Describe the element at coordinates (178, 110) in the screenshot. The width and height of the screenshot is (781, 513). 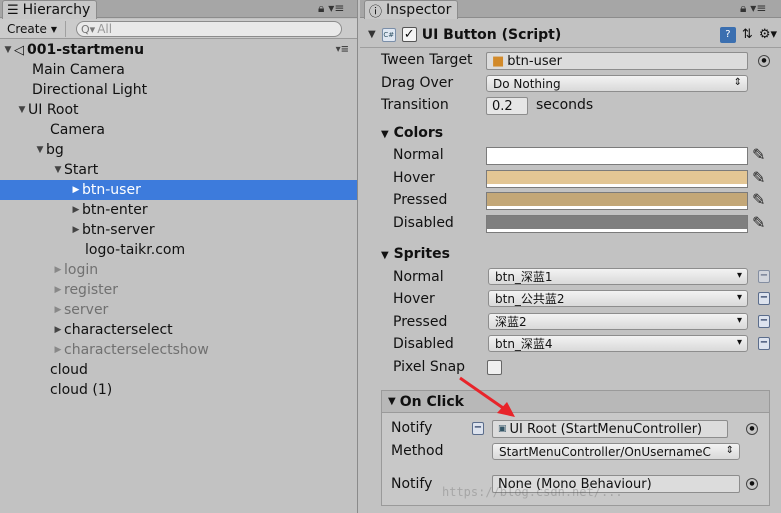
I see `list-item: ▼ UI Root` at that location.